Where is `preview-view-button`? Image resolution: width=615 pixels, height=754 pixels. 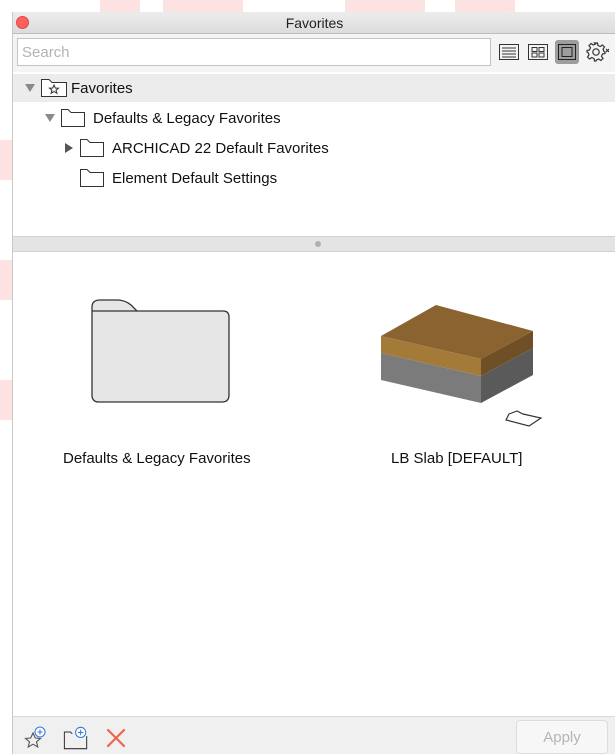 preview-view-button is located at coordinates (567, 52).